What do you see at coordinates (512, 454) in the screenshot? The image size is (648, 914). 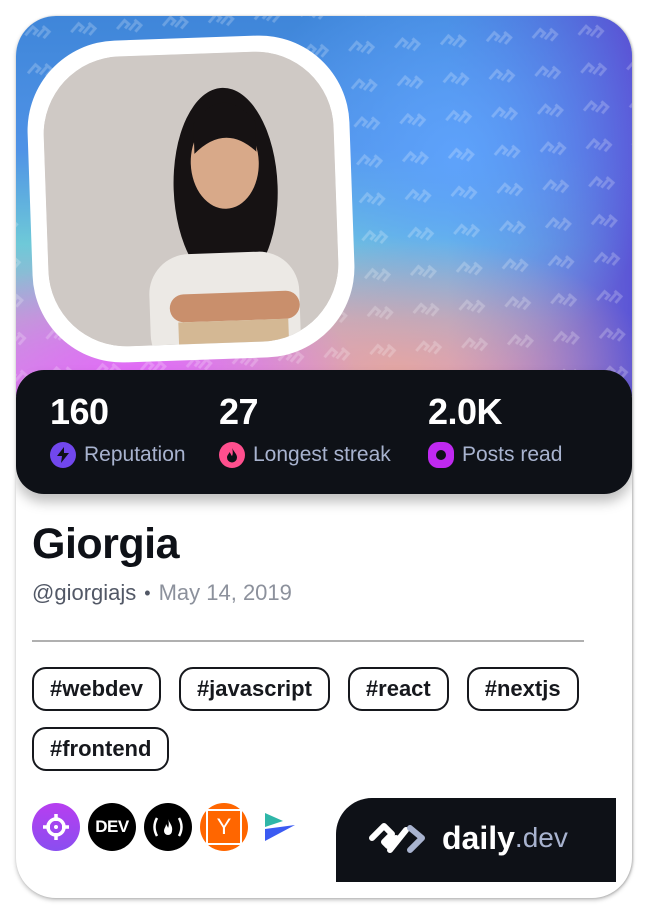 I see `stat-label: Posts read` at bounding box center [512, 454].